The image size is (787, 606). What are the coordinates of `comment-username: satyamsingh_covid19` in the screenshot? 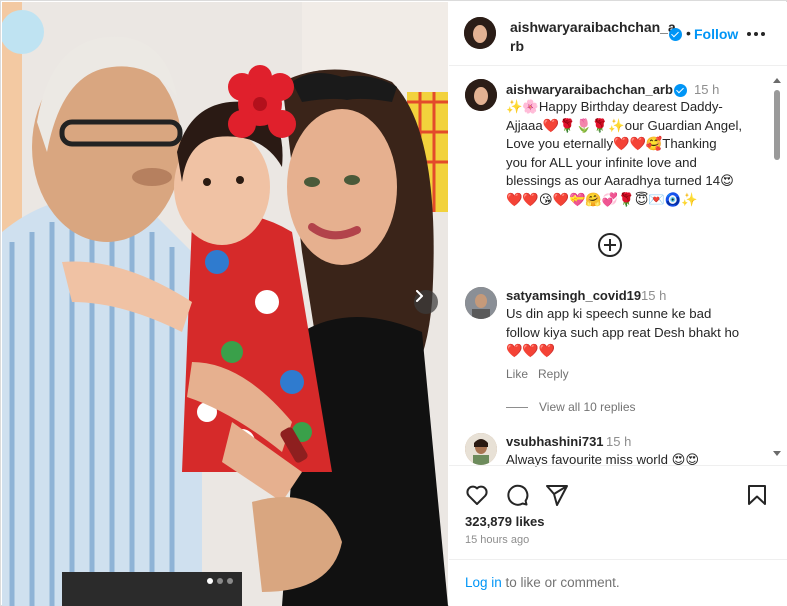 It's located at (573, 295).